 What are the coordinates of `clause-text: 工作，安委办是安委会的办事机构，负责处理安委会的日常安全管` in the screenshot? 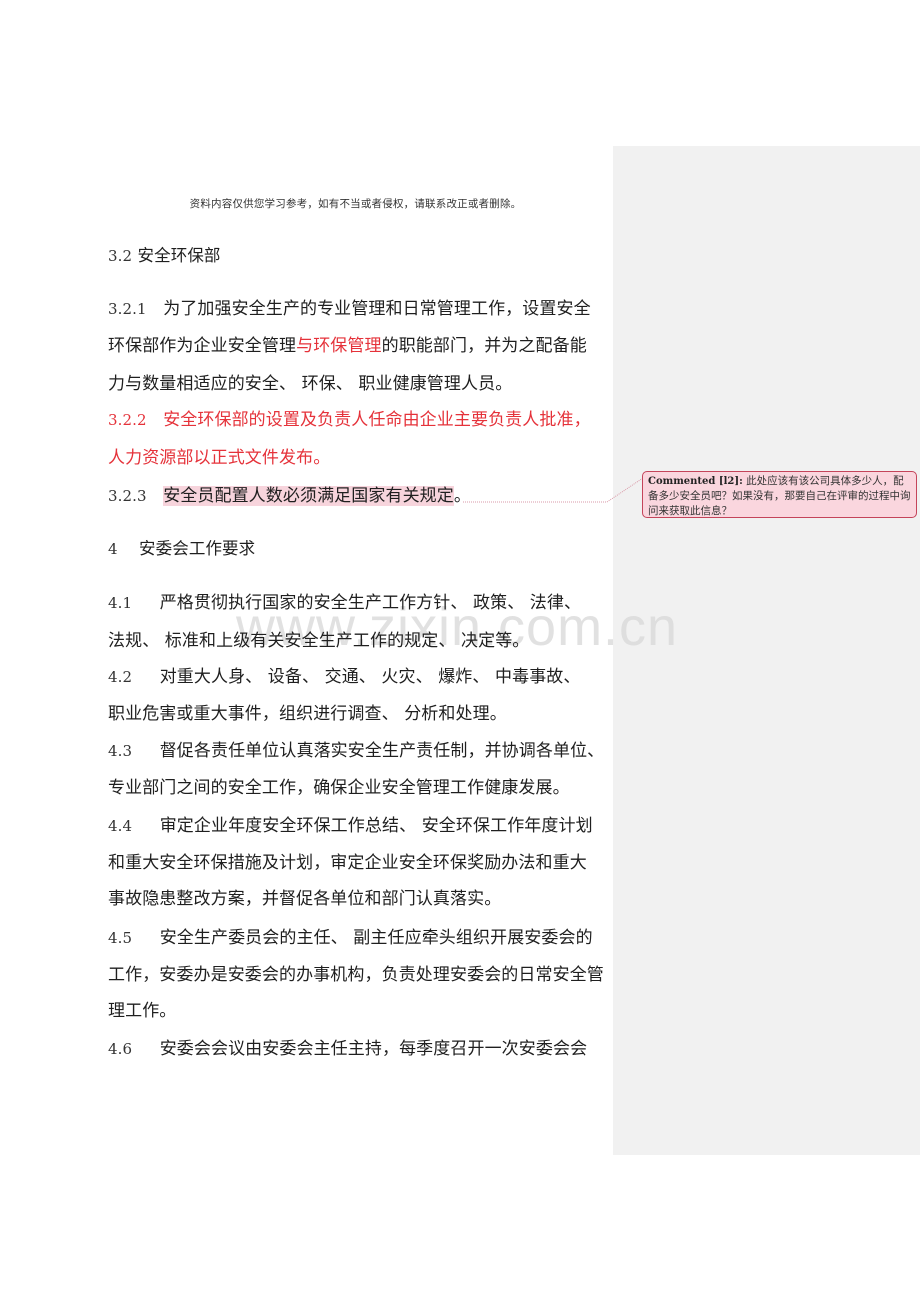 It's located at (356, 975).